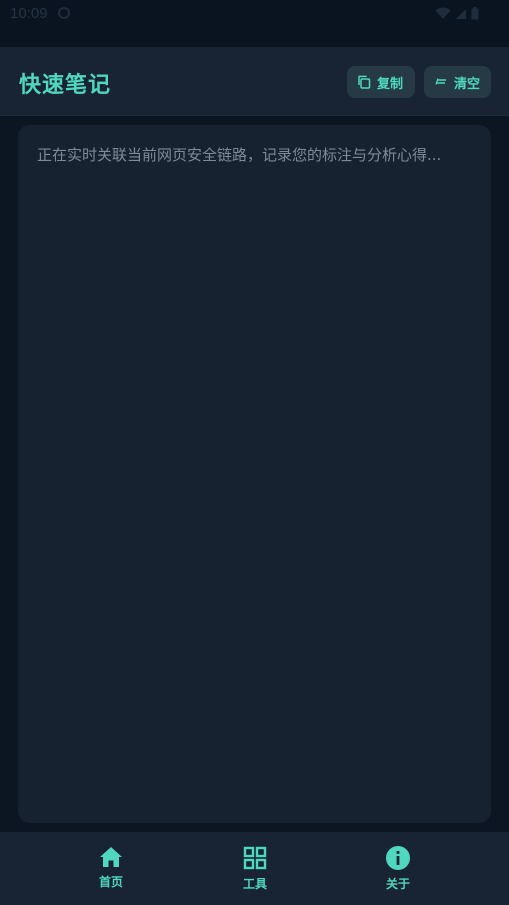  I want to click on clear-icon, so click(440, 81).